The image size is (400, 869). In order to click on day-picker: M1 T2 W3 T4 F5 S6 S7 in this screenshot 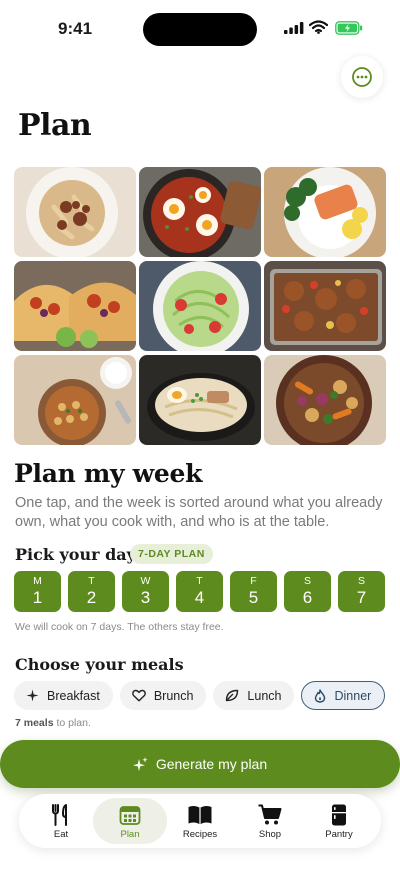, I will do `click(199, 591)`.